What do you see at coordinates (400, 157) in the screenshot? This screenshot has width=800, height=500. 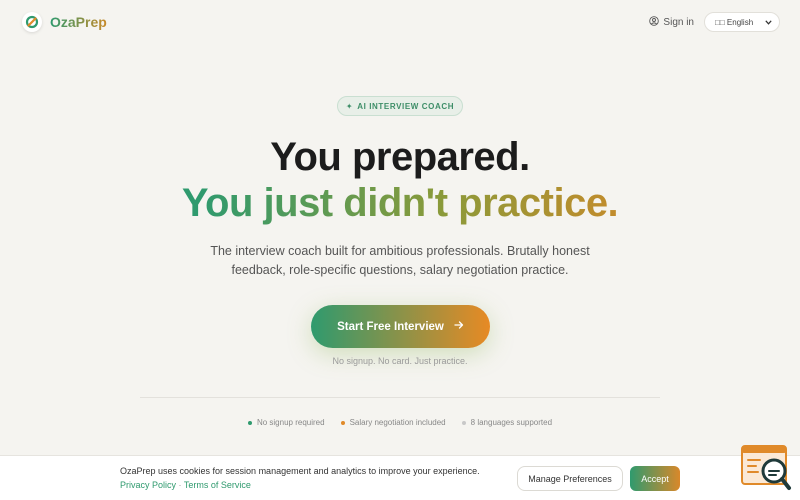 I see `hero-title-line1: You prepared.` at bounding box center [400, 157].